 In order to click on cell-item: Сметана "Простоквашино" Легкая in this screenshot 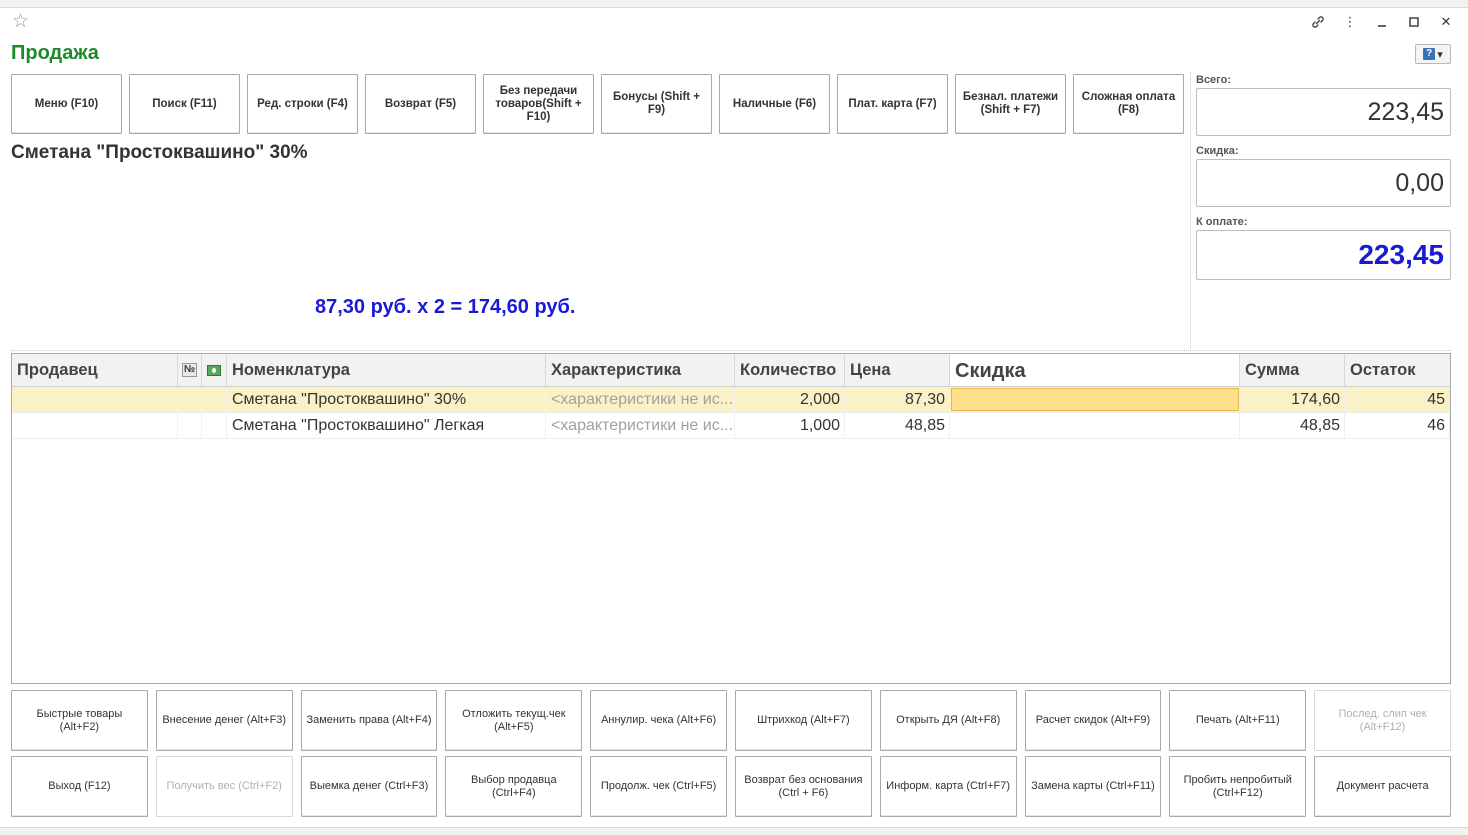, I will do `click(386, 425)`.